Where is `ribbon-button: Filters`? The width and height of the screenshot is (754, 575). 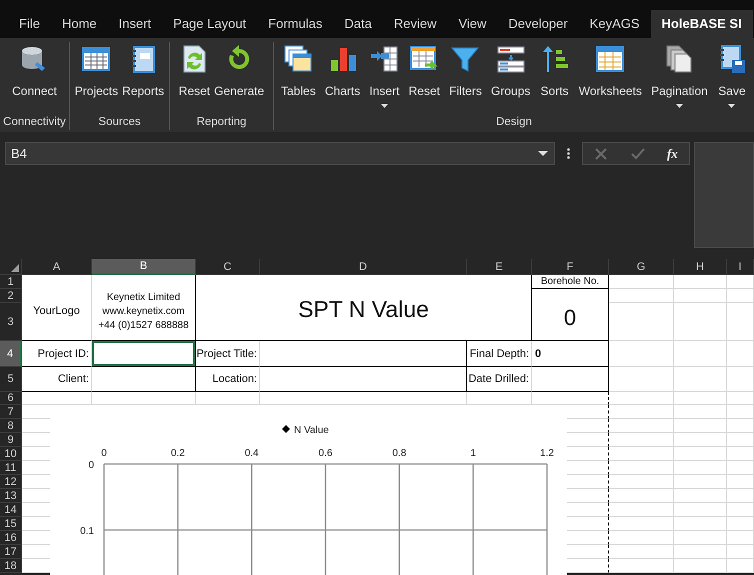
ribbon-button: Filters is located at coordinates (465, 78).